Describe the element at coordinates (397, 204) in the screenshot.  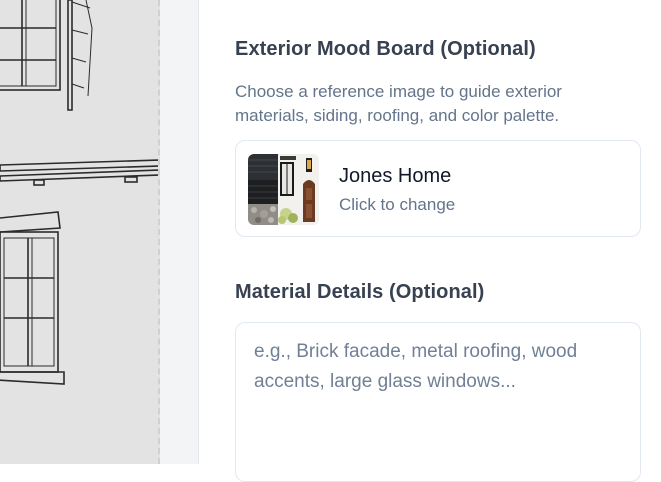
I see `change-mood-board-hint: Click to change` at that location.